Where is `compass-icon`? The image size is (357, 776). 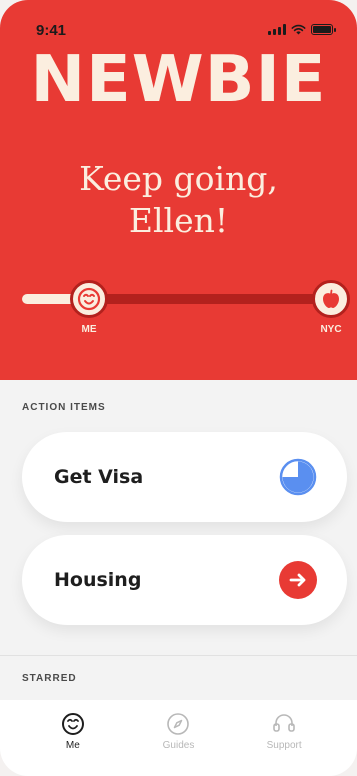
compass-icon is located at coordinates (178, 724).